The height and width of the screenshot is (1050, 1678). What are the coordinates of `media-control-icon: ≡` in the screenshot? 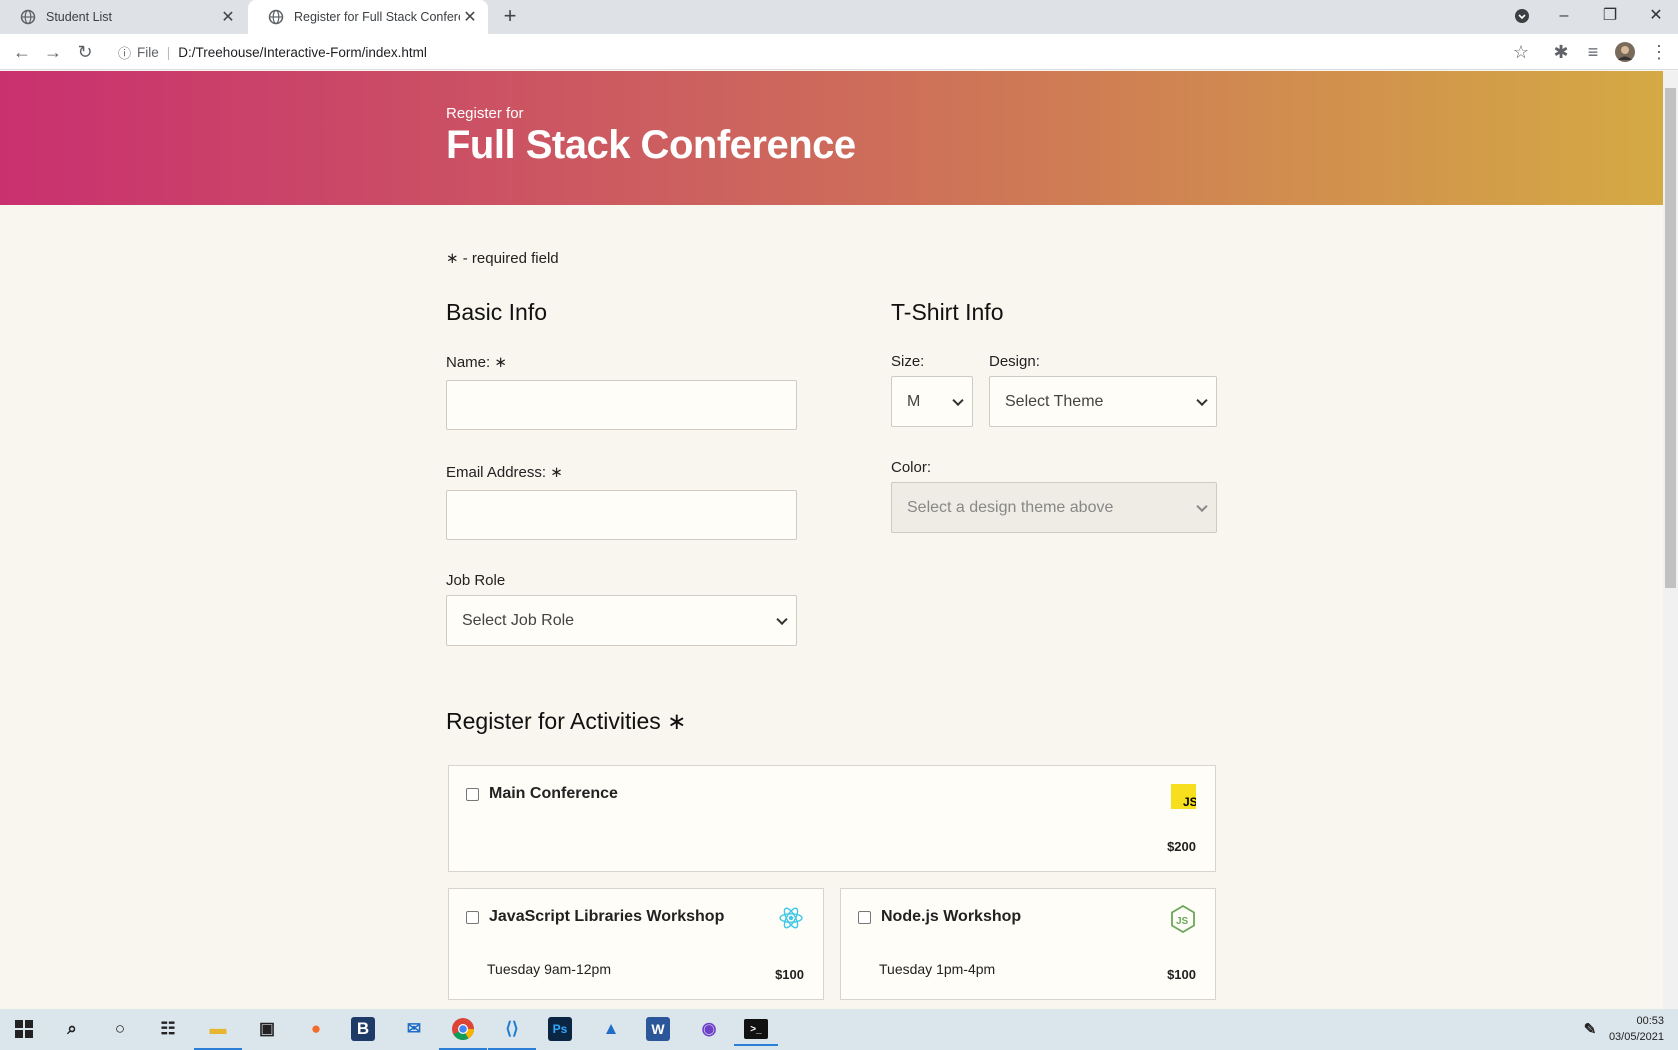 It's located at (1593, 52).